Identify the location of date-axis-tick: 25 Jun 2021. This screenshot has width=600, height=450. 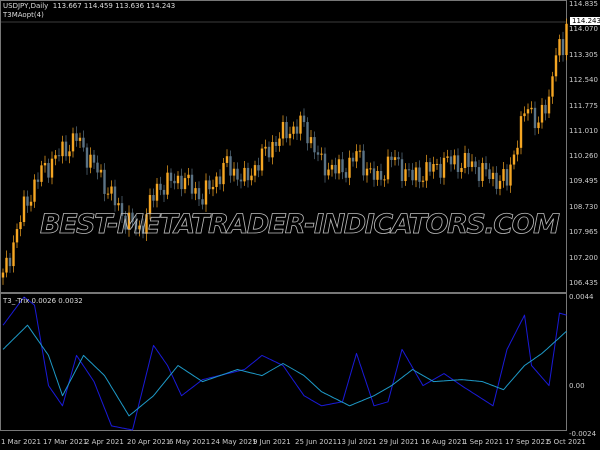
(316, 442).